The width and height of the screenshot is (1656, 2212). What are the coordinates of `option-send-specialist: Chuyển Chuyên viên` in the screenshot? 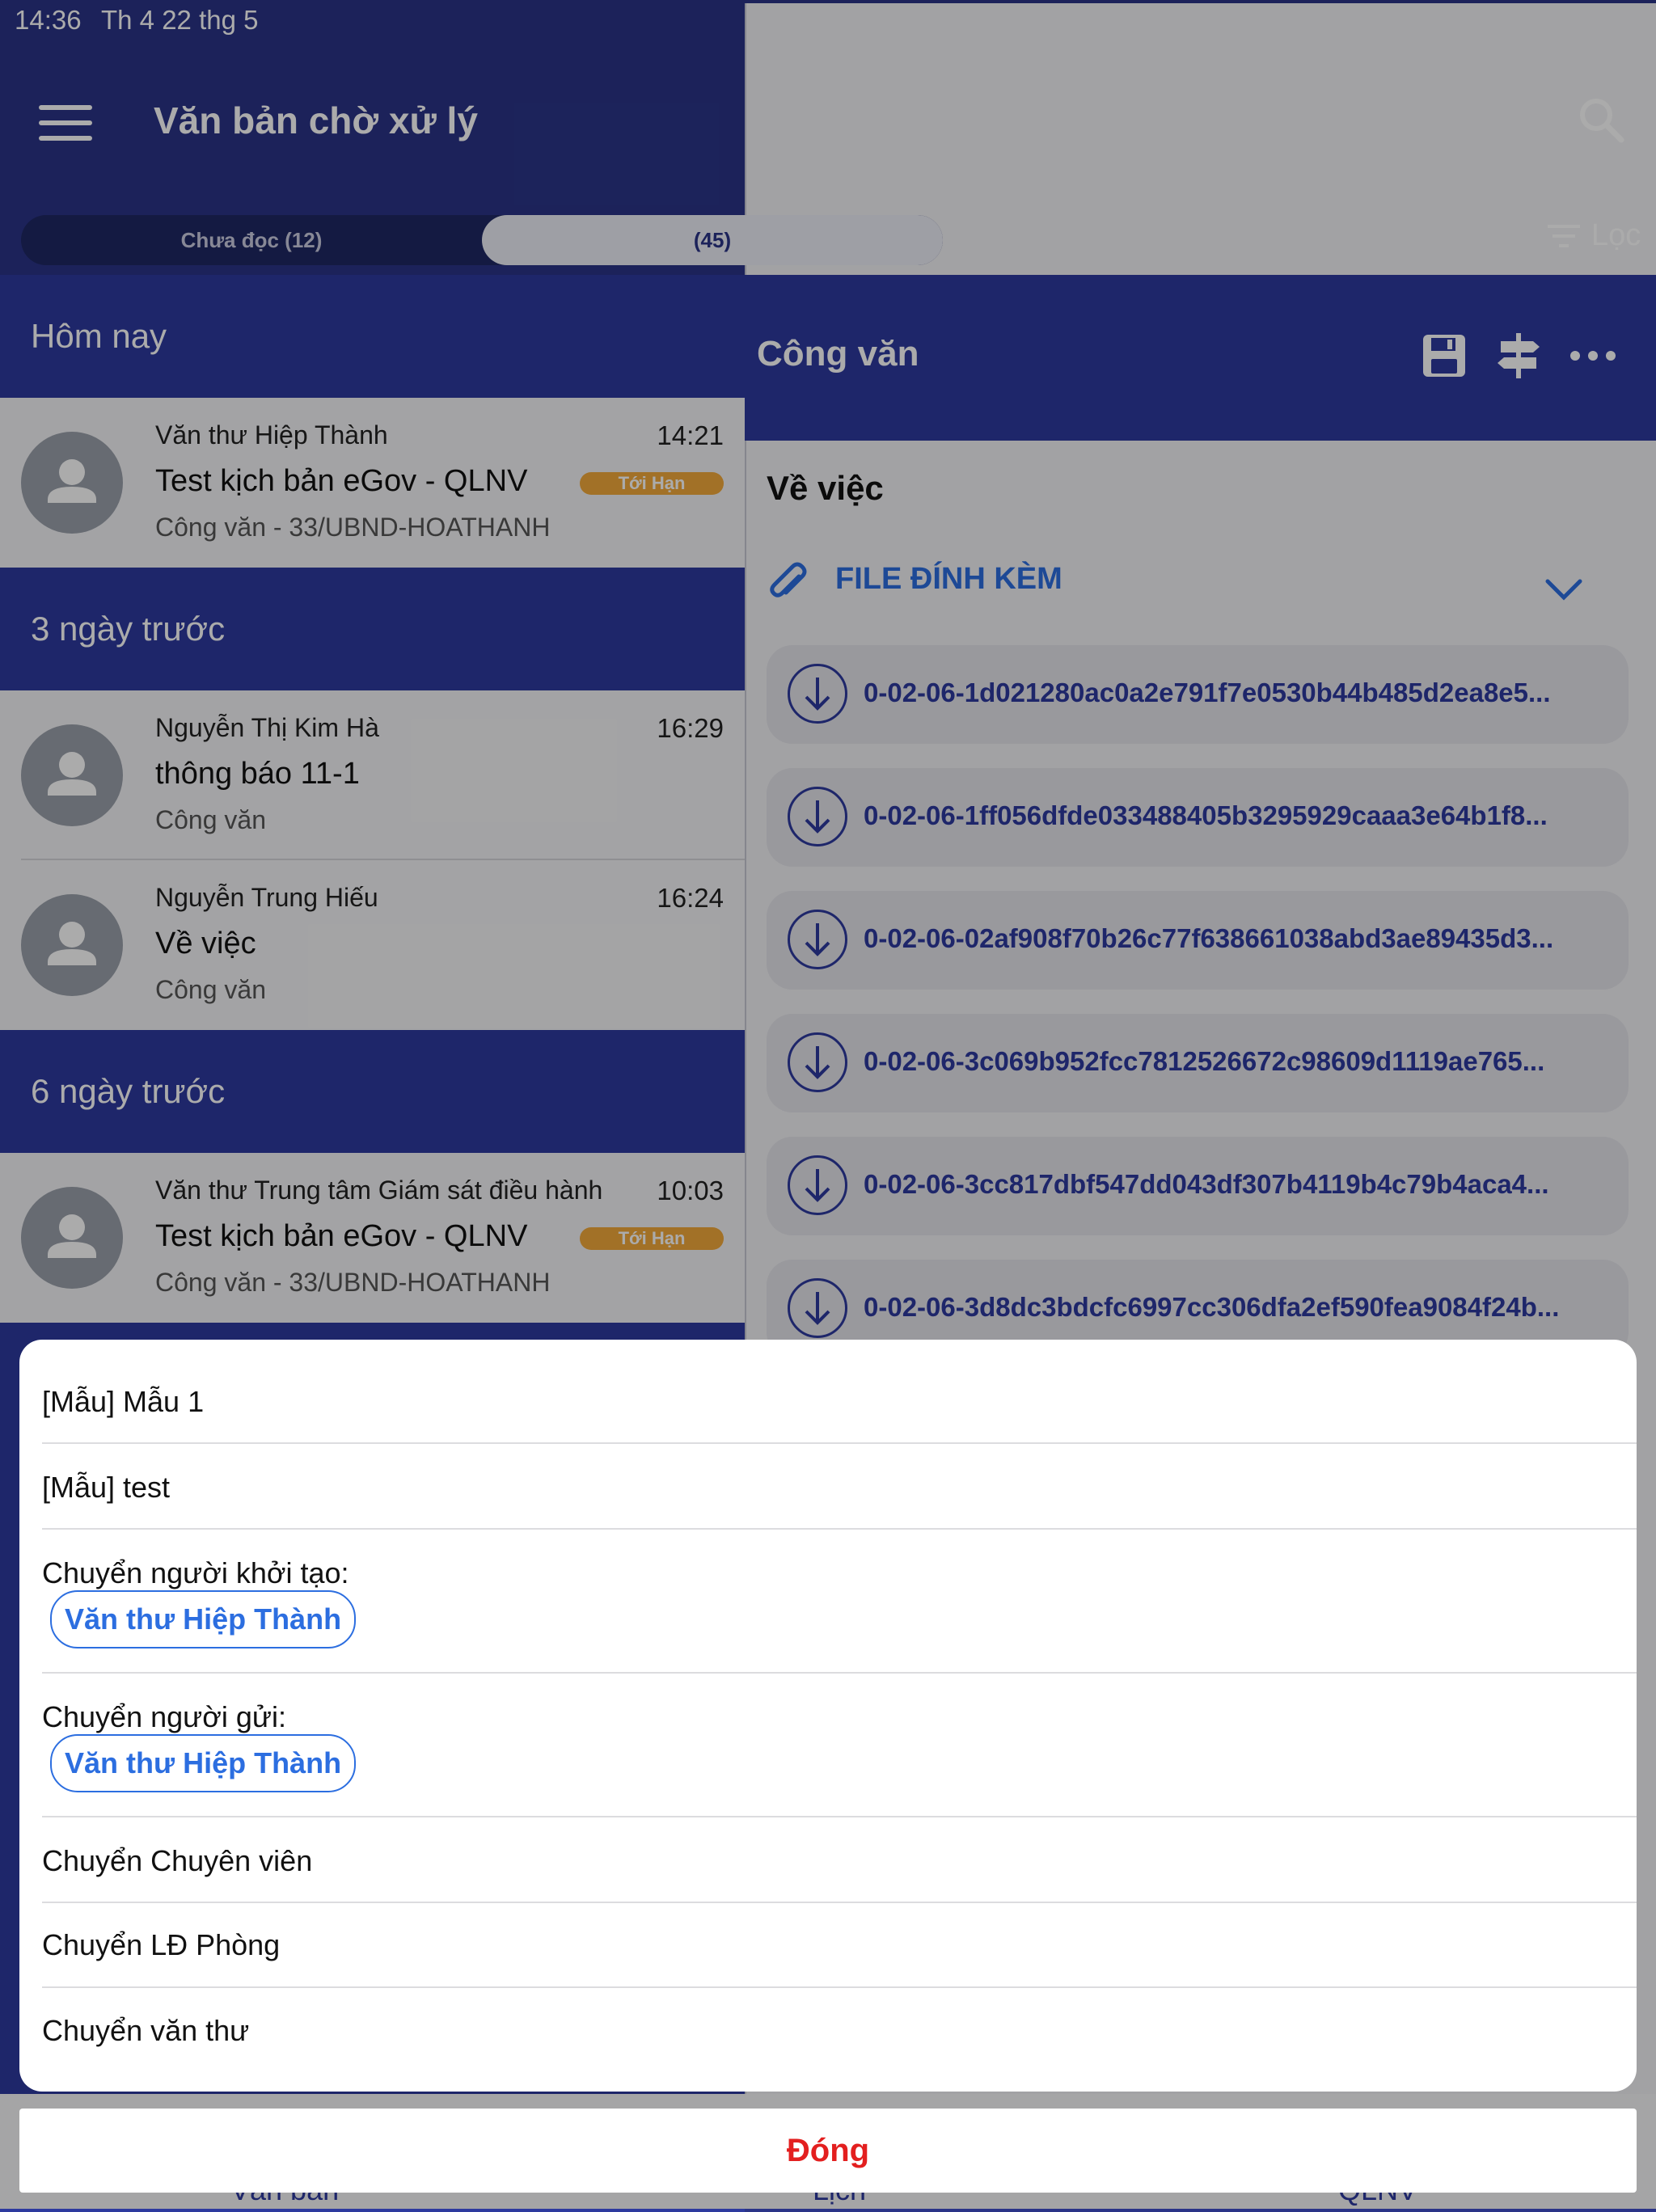 It's located at (839, 1861).